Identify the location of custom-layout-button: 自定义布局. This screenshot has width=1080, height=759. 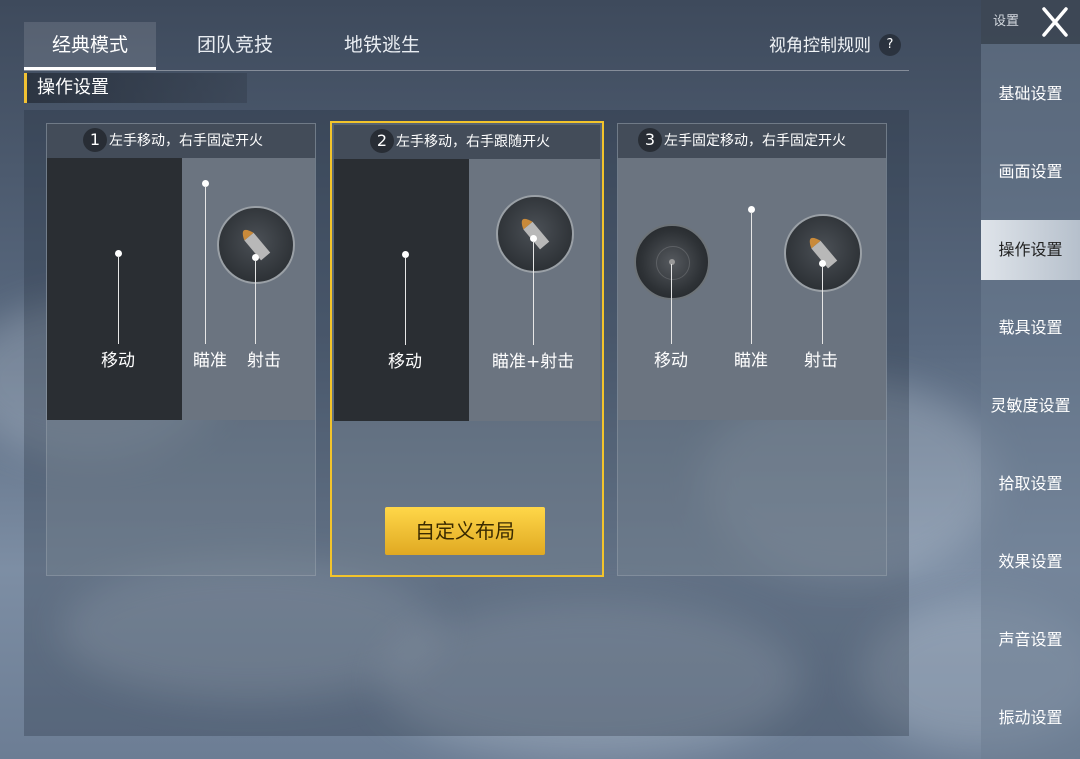
(465, 531).